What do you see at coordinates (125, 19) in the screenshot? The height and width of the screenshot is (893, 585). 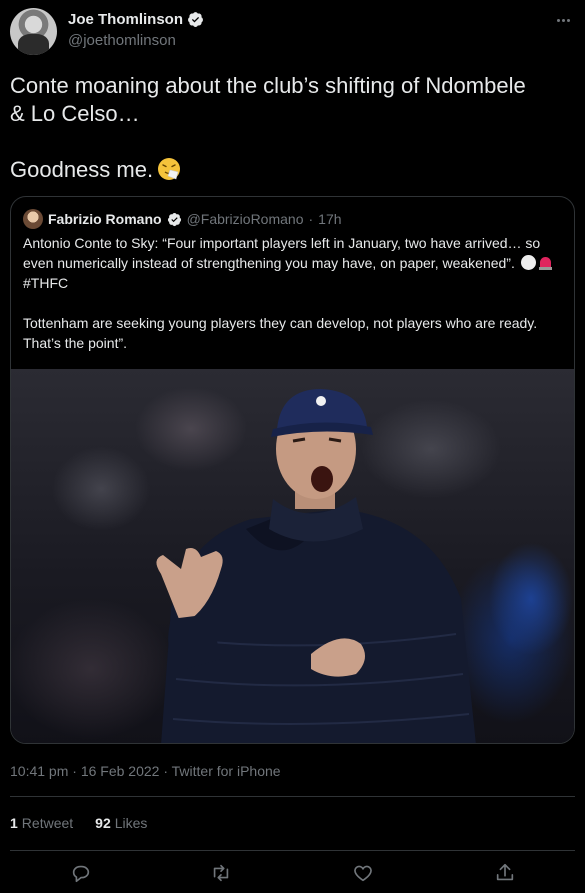 I see `author-name: Joe Thomlinson` at bounding box center [125, 19].